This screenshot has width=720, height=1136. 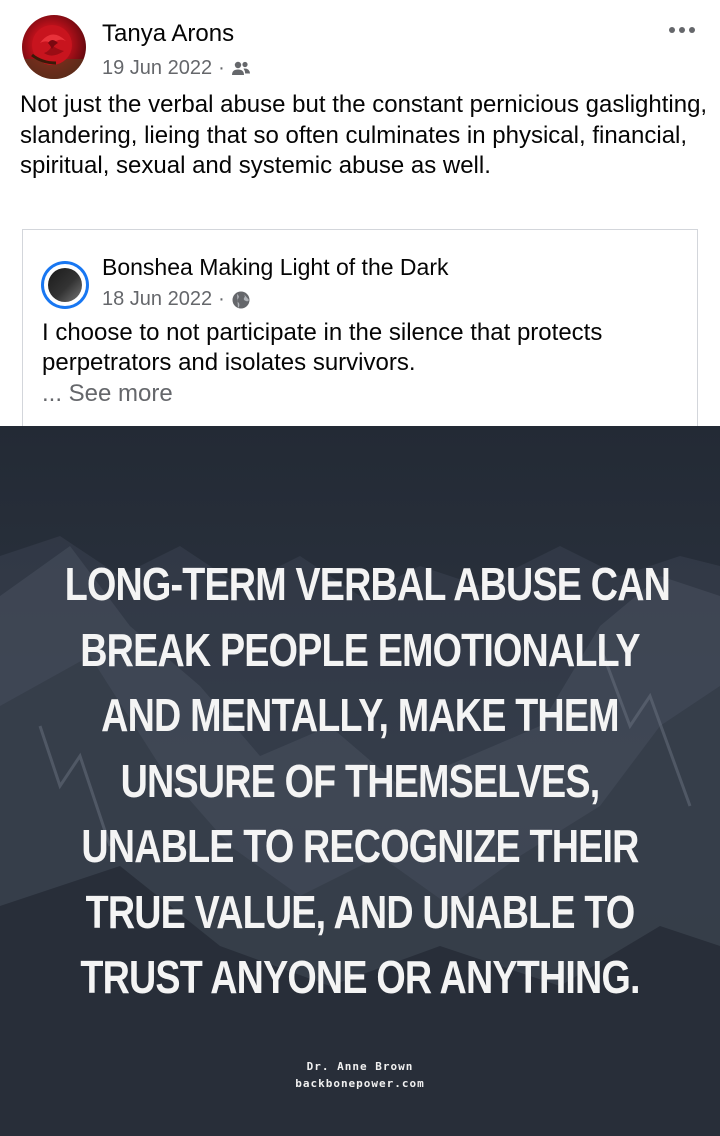 What do you see at coordinates (241, 300) in the screenshot?
I see `globe-icon` at bounding box center [241, 300].